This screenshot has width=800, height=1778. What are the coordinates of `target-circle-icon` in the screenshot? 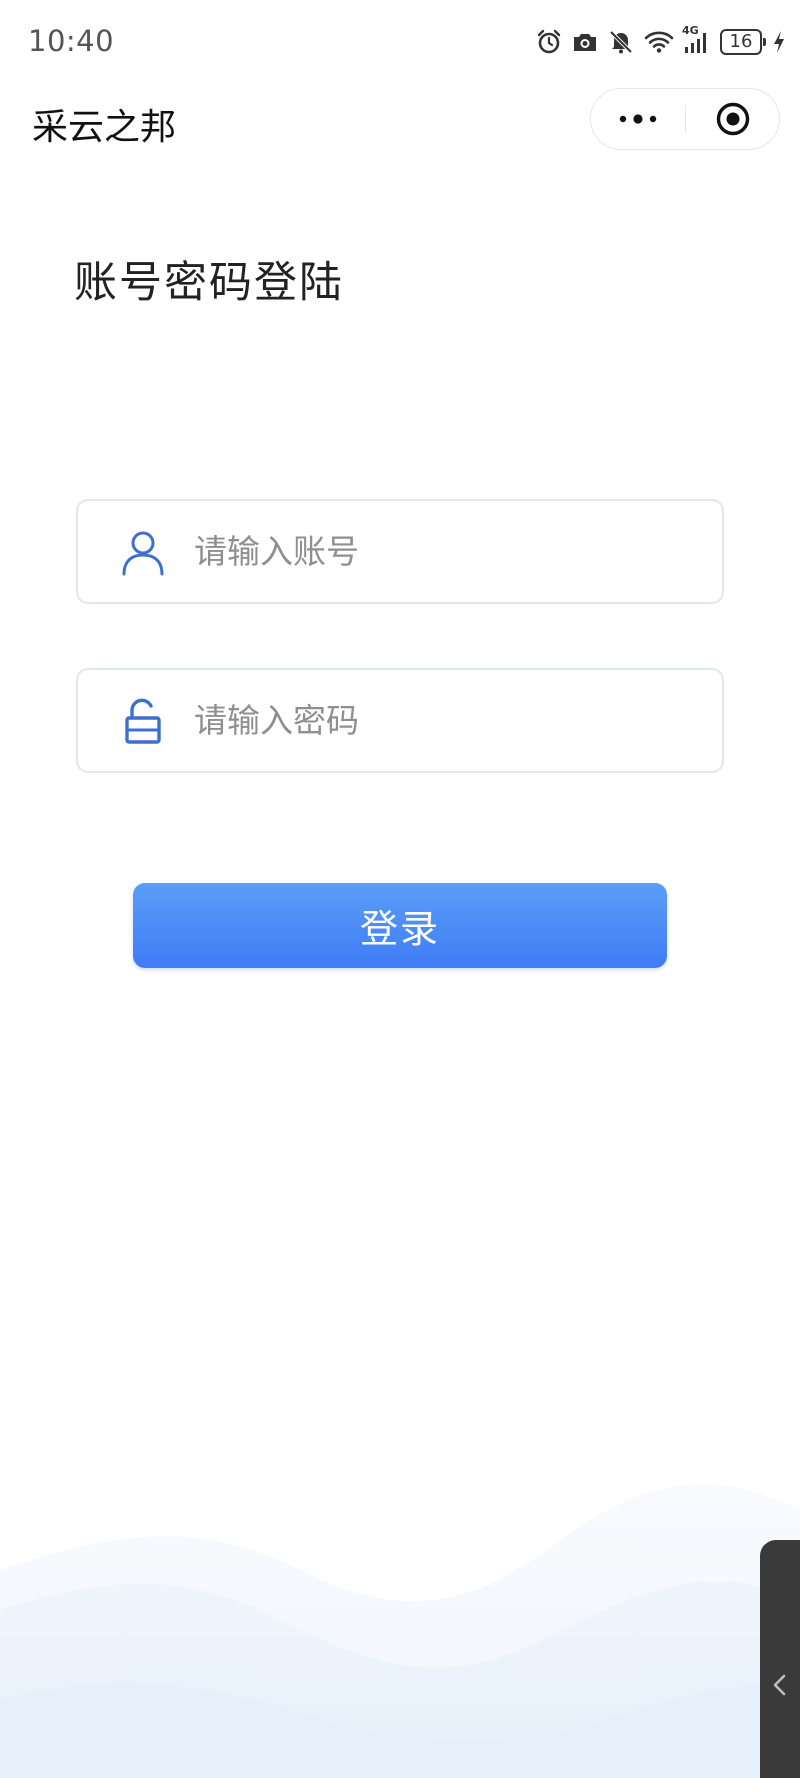 It's located at (733, 119).